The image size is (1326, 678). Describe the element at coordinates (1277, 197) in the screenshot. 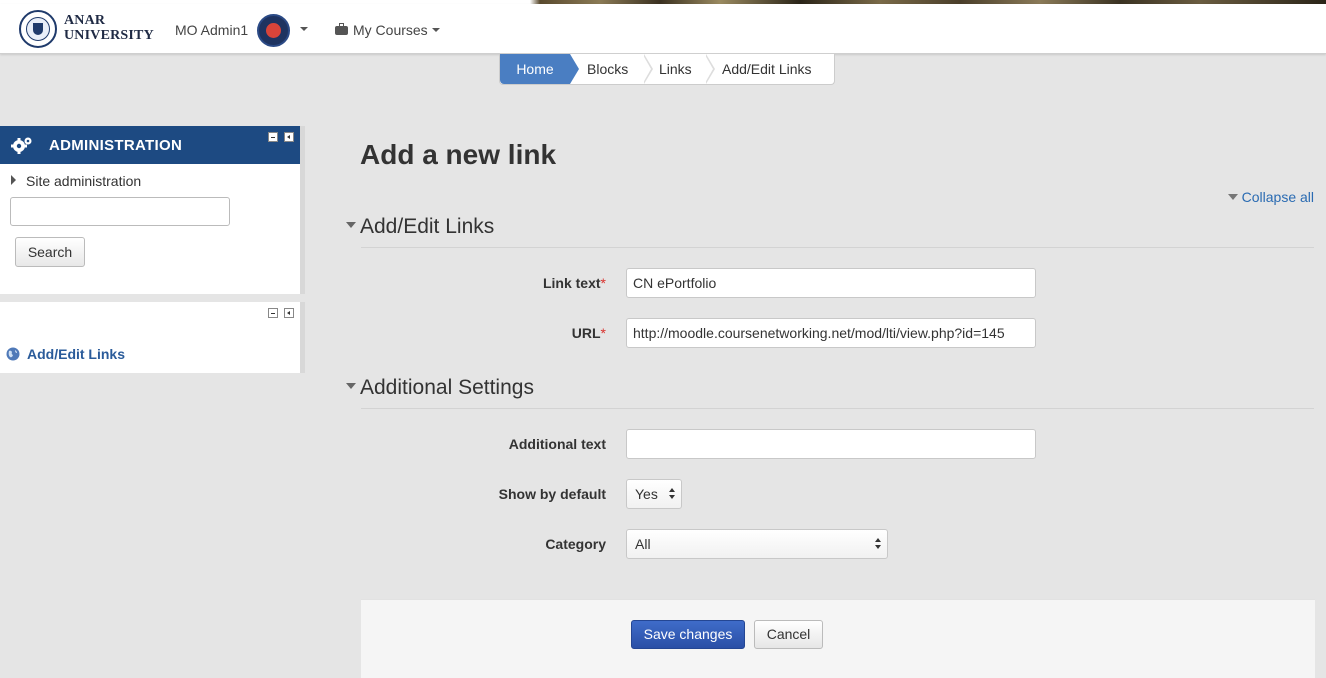

I see `collapse-all-label: Collapse all` at that location.